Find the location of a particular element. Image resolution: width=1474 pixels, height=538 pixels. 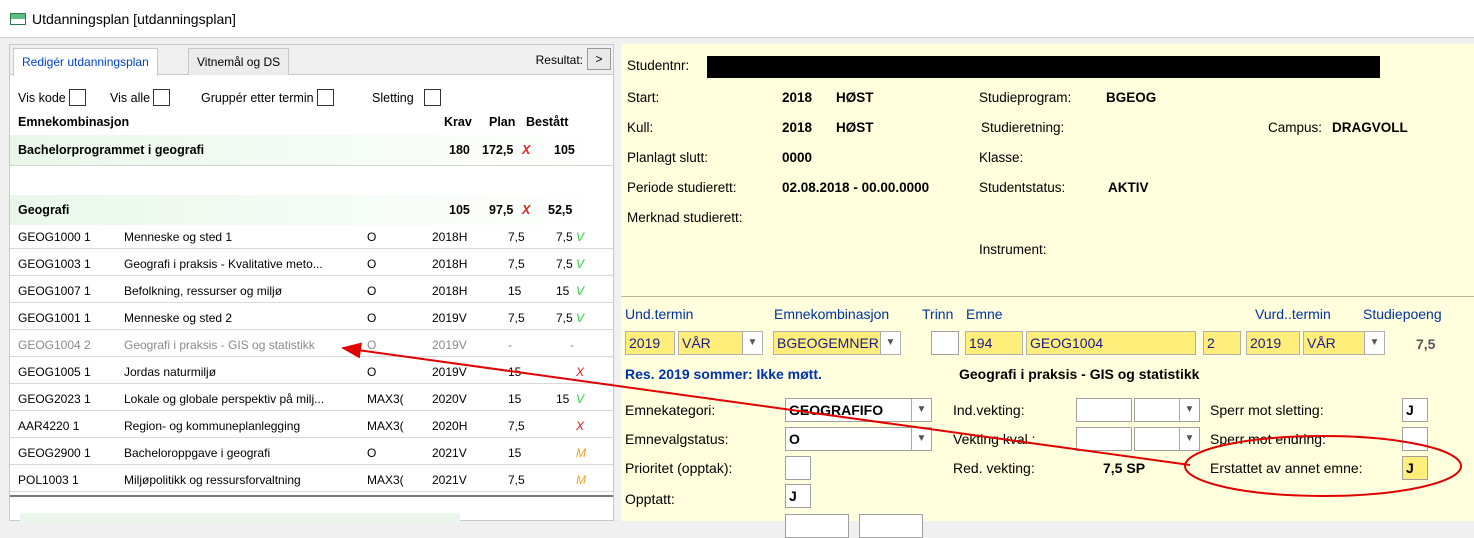

course-term: 2020H is located at coordinates (450, 426).